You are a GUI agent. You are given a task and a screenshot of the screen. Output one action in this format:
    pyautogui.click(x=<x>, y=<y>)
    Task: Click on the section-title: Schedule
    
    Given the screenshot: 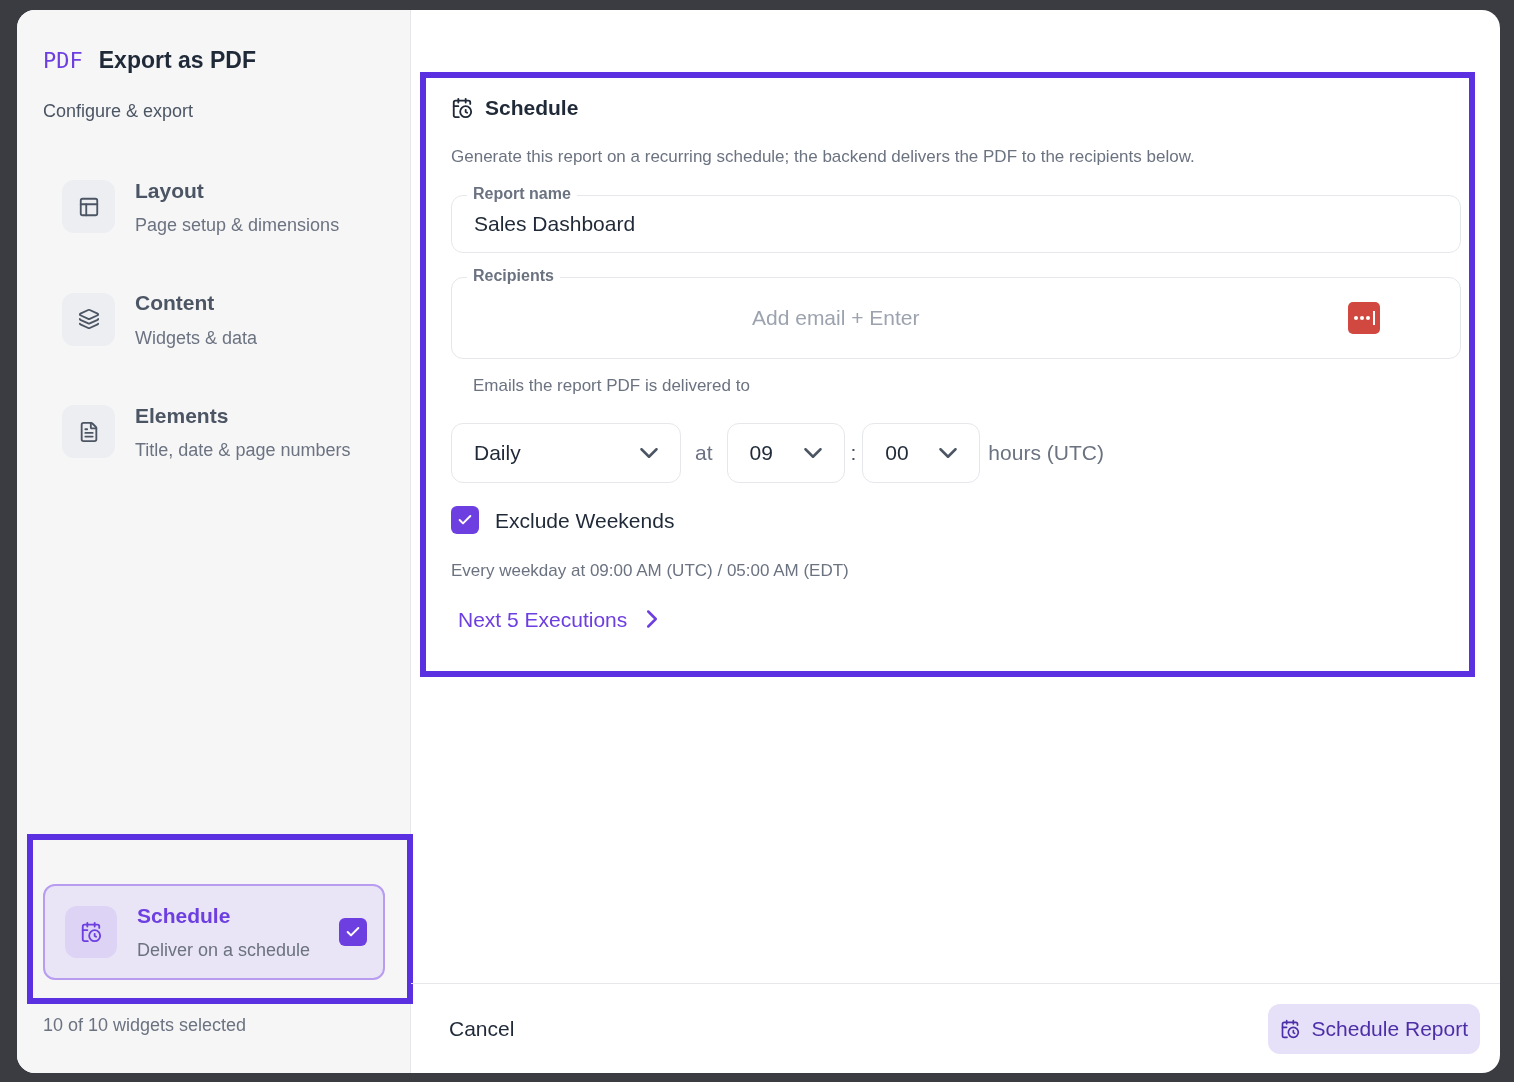 What is the action you would take?
    pyautogui.click(x=532, y=108)
    